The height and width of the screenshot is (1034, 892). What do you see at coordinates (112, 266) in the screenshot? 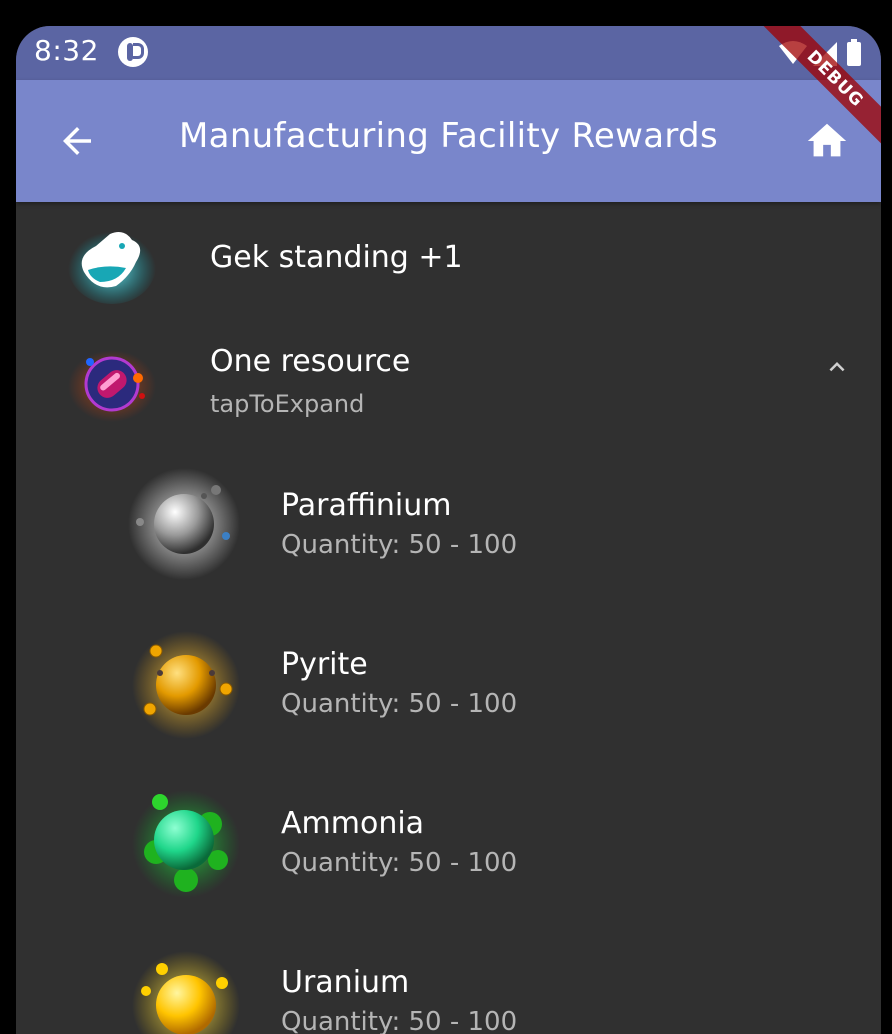
I see `gek-race-icon` at bounding box center [112, 266].